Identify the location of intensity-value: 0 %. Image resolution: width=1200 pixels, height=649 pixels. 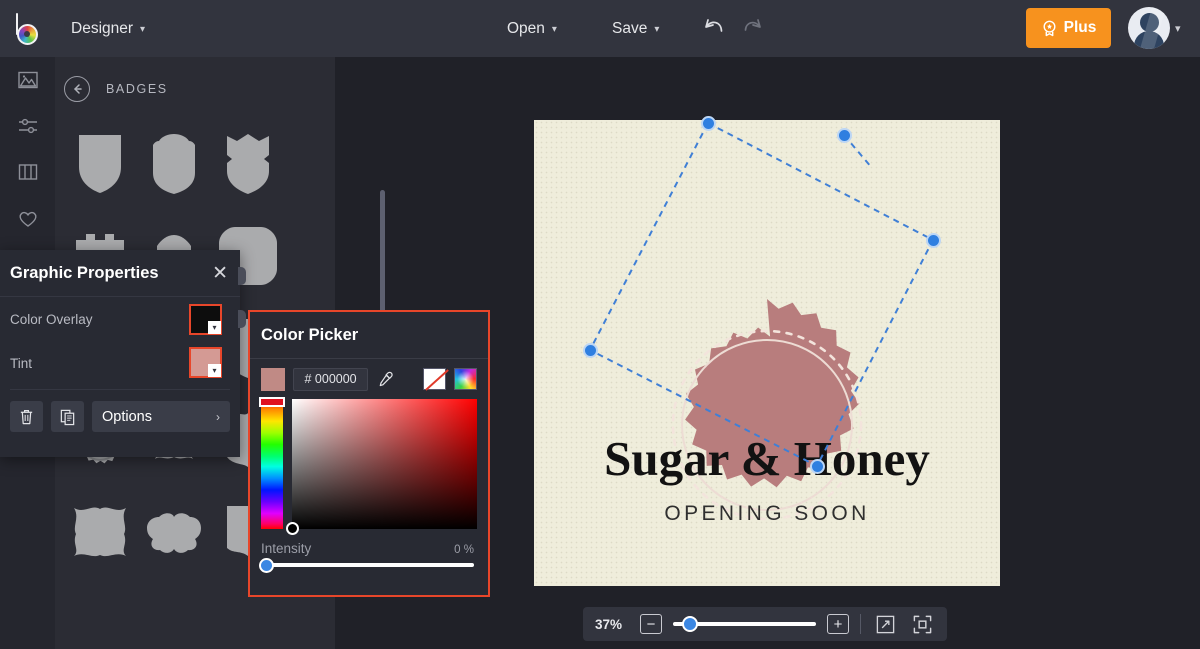
(464, 550).